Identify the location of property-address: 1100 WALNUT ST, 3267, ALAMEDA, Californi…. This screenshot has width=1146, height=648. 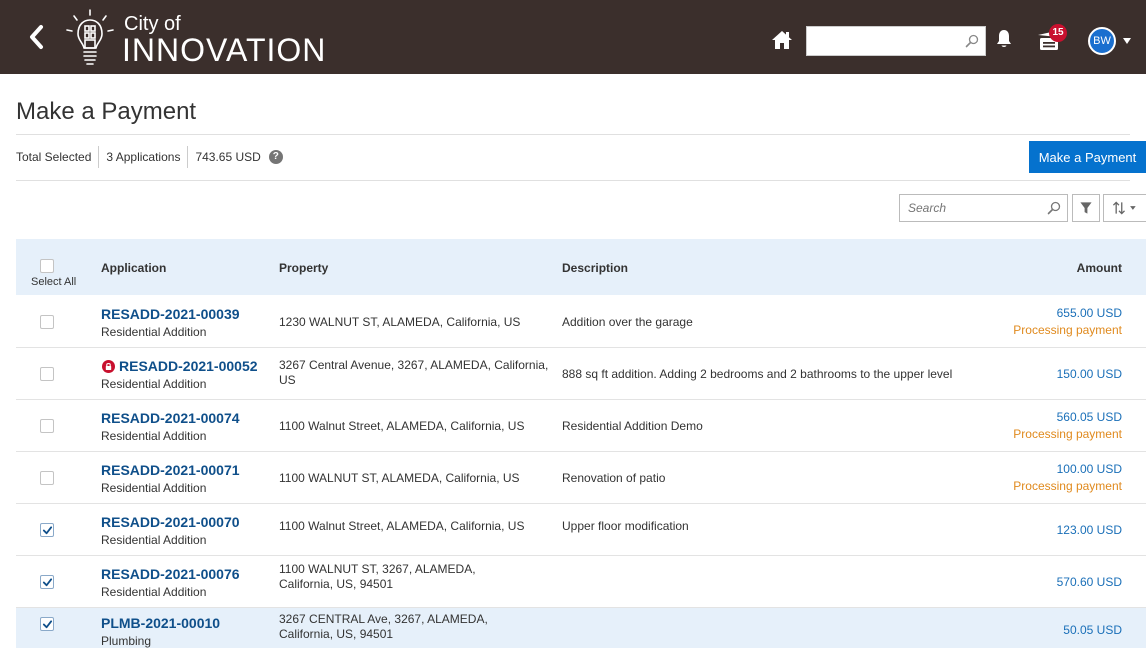
(377, 576).